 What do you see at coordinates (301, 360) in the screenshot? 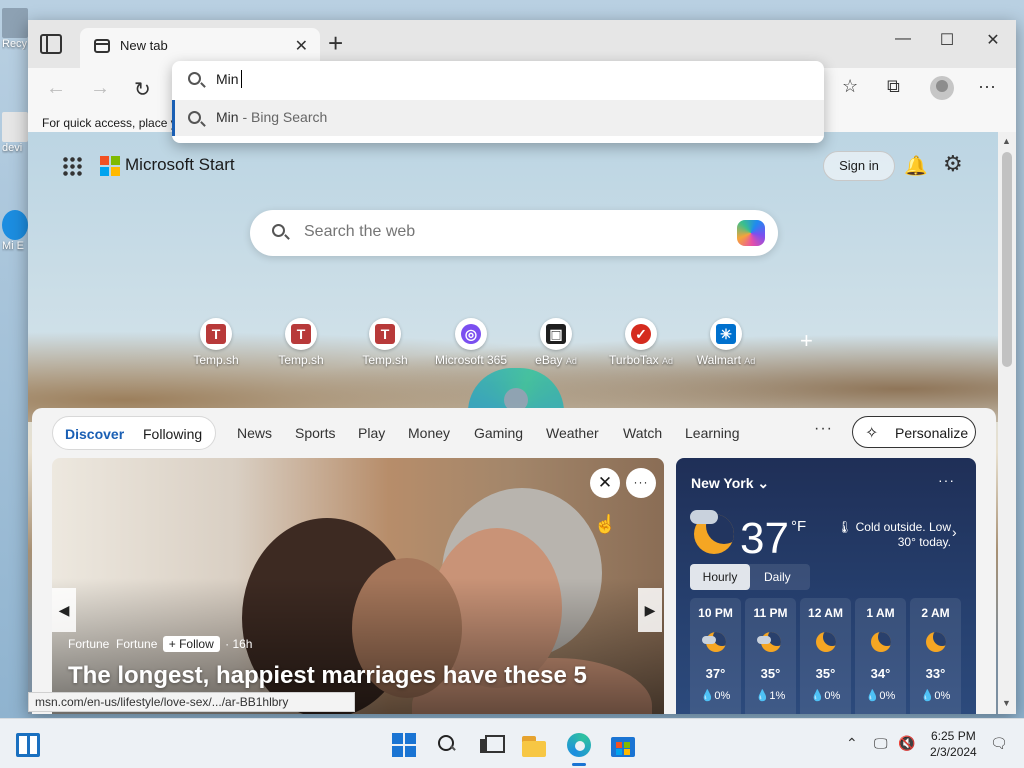
I see `tile-label: Temp.sh` at bounding box center [301, 360].